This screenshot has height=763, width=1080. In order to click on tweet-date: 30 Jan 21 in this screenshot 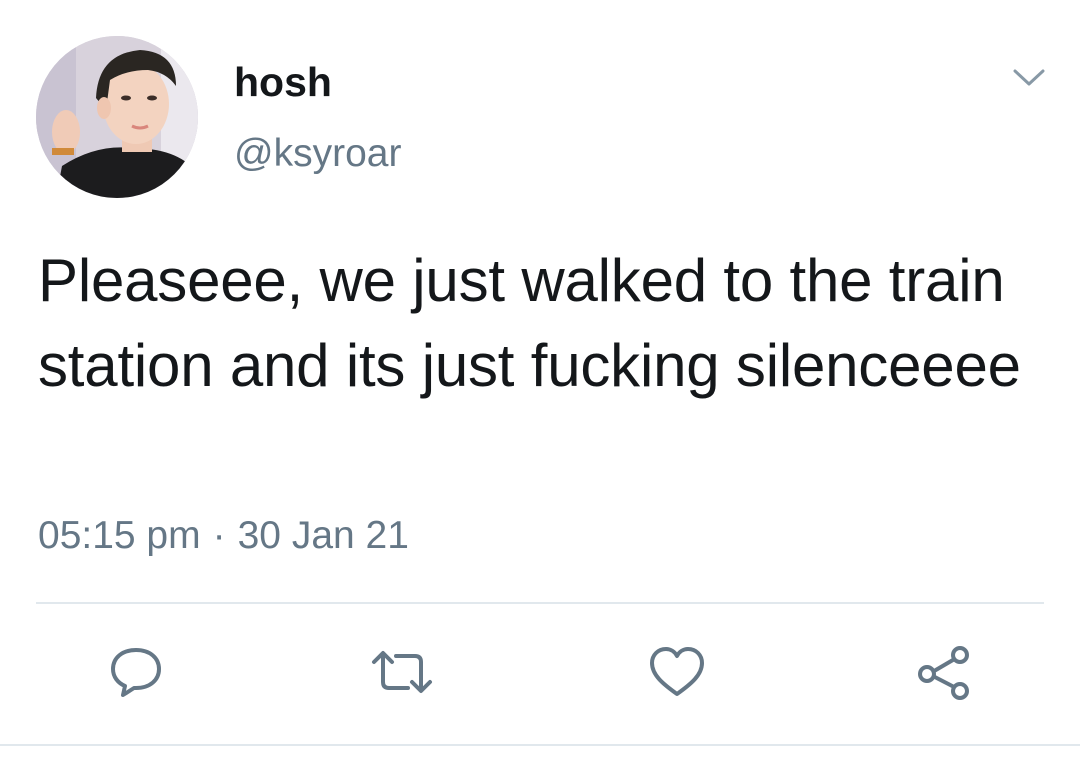, I will do `click(323, 535)`.